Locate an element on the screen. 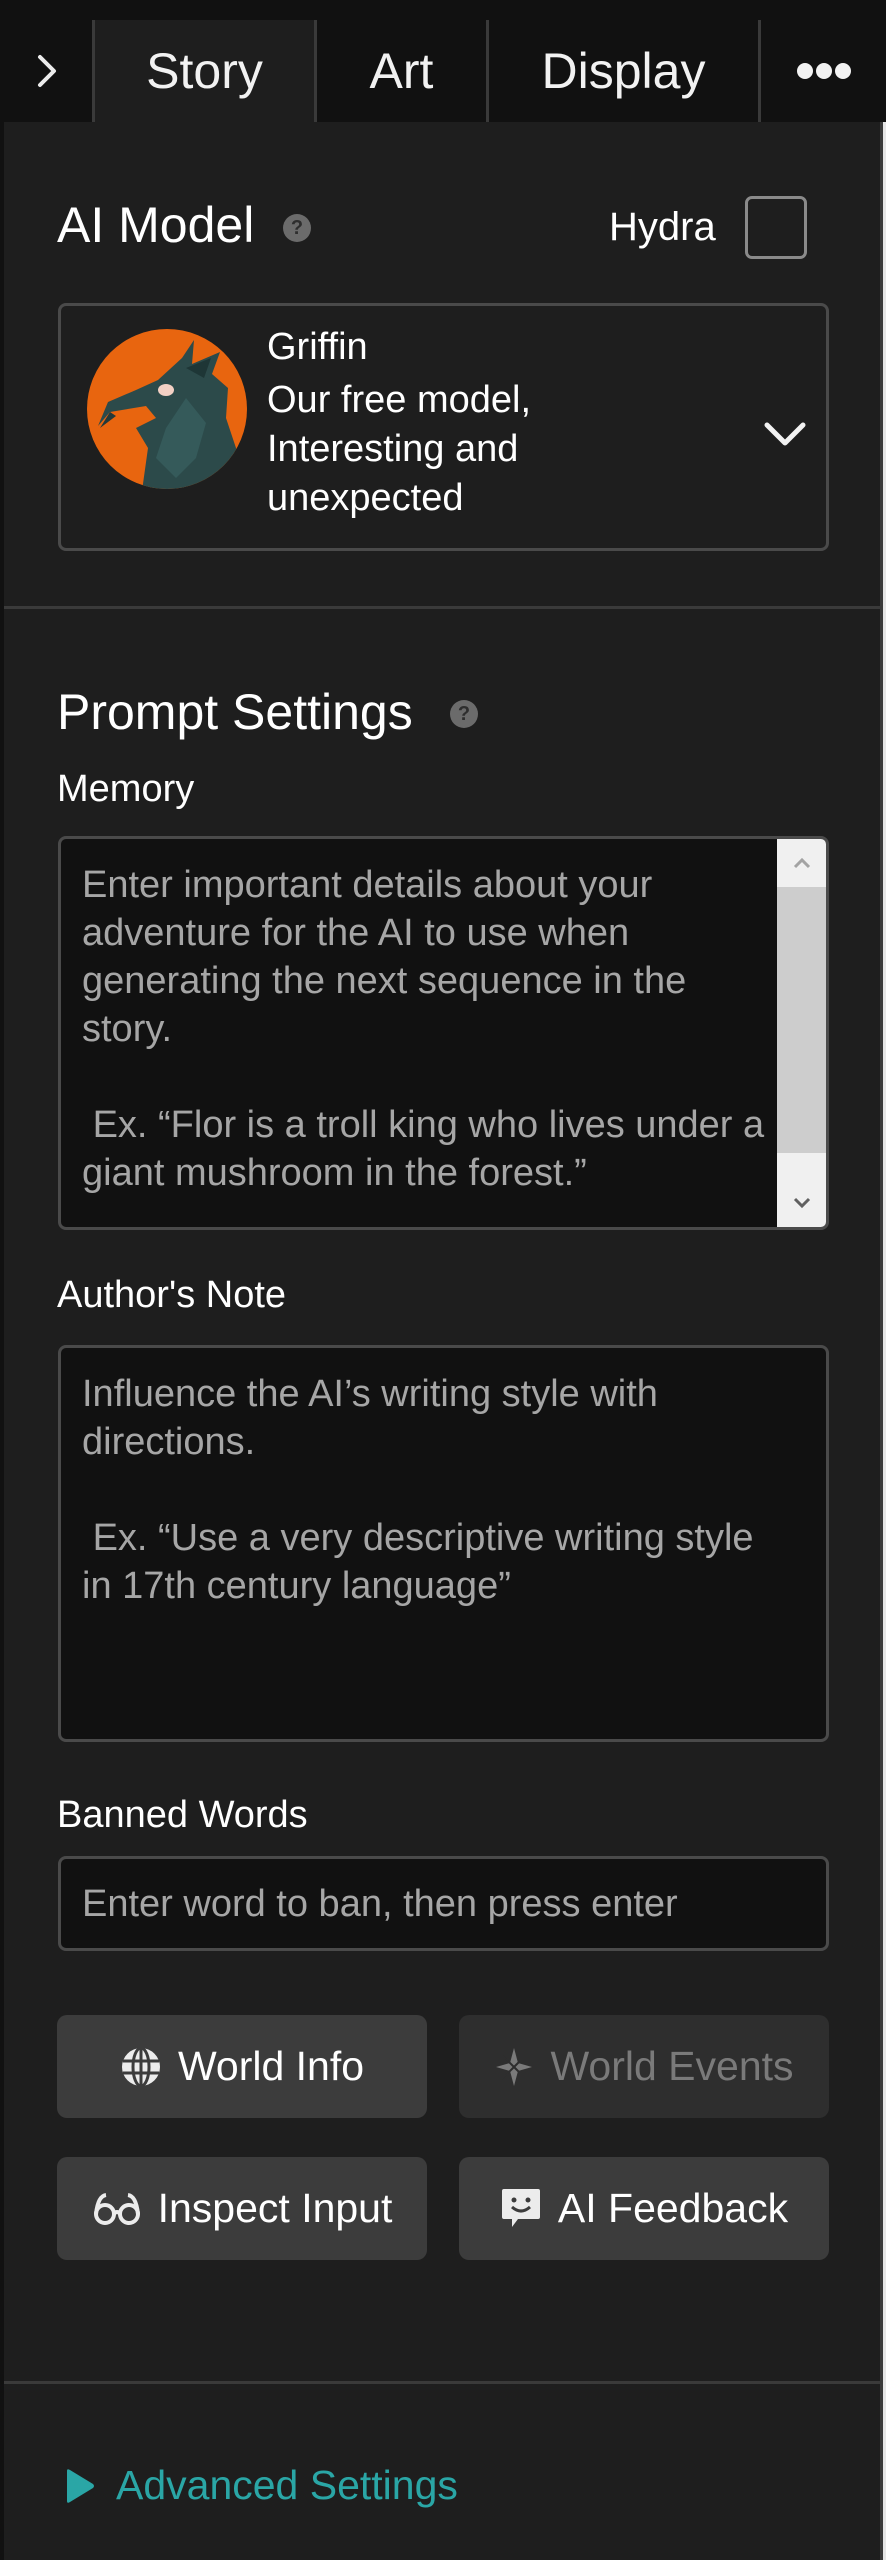 The height and width of the screenshot is (2560, 886). ai-model-title: AI Model is located at coordinates (156, 225).